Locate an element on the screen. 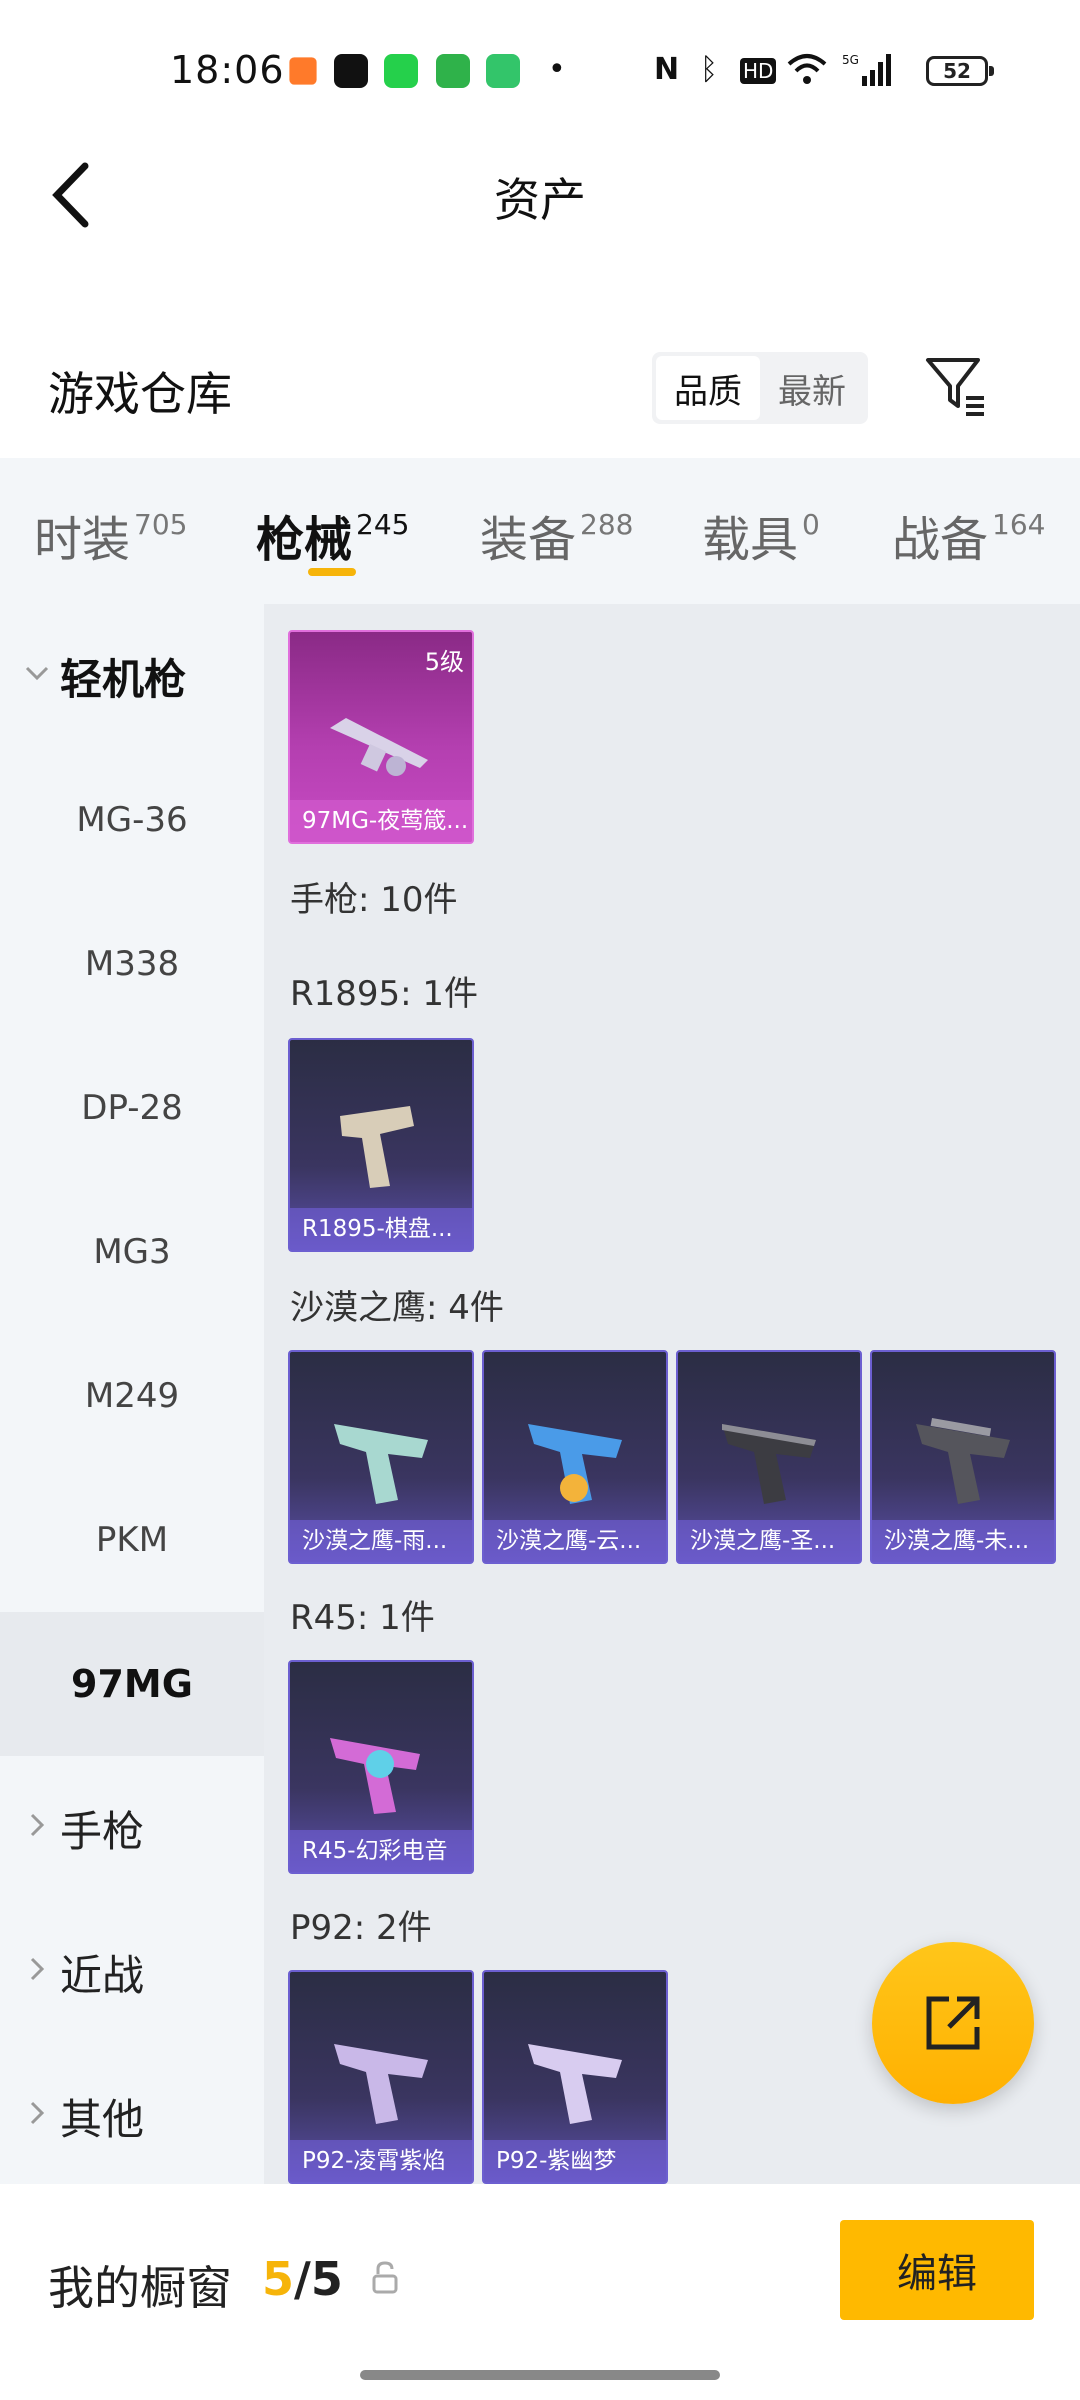 This screenshot has height=2400, width=1080. tab-vehicles: 载具 0 is located at coordinates (761, 535).